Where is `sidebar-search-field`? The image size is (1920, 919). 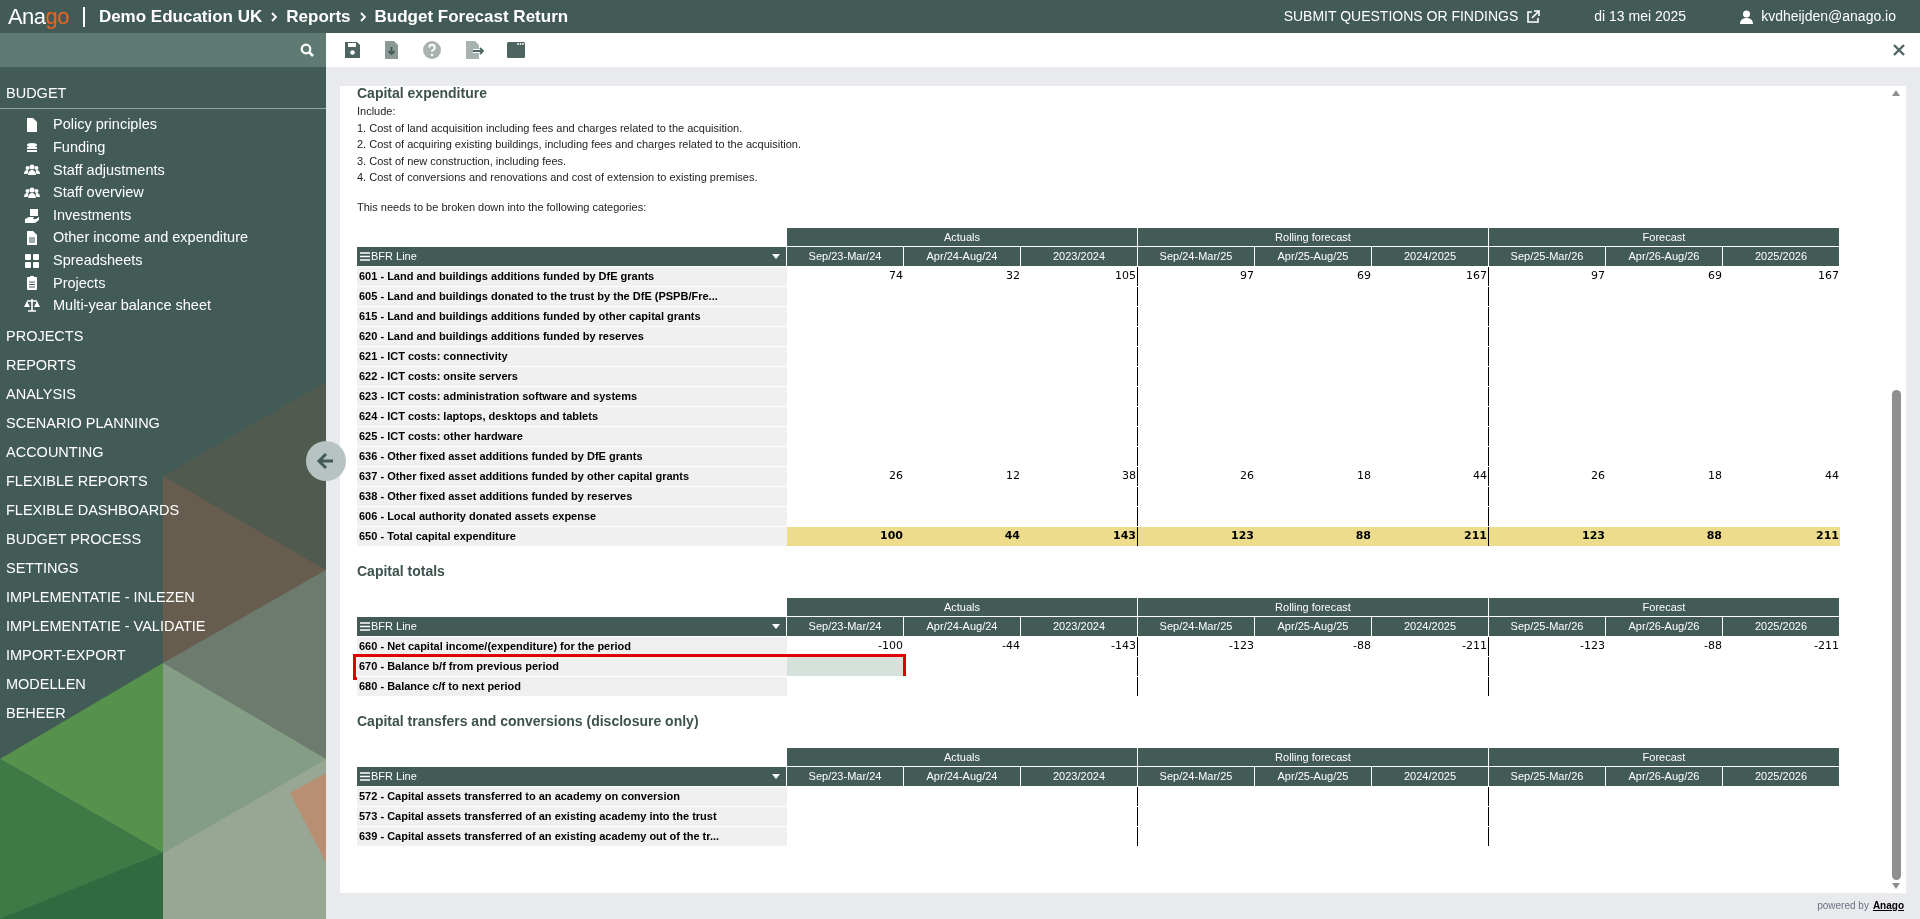 sidebar-search-field is located at coordinates (163, 50).